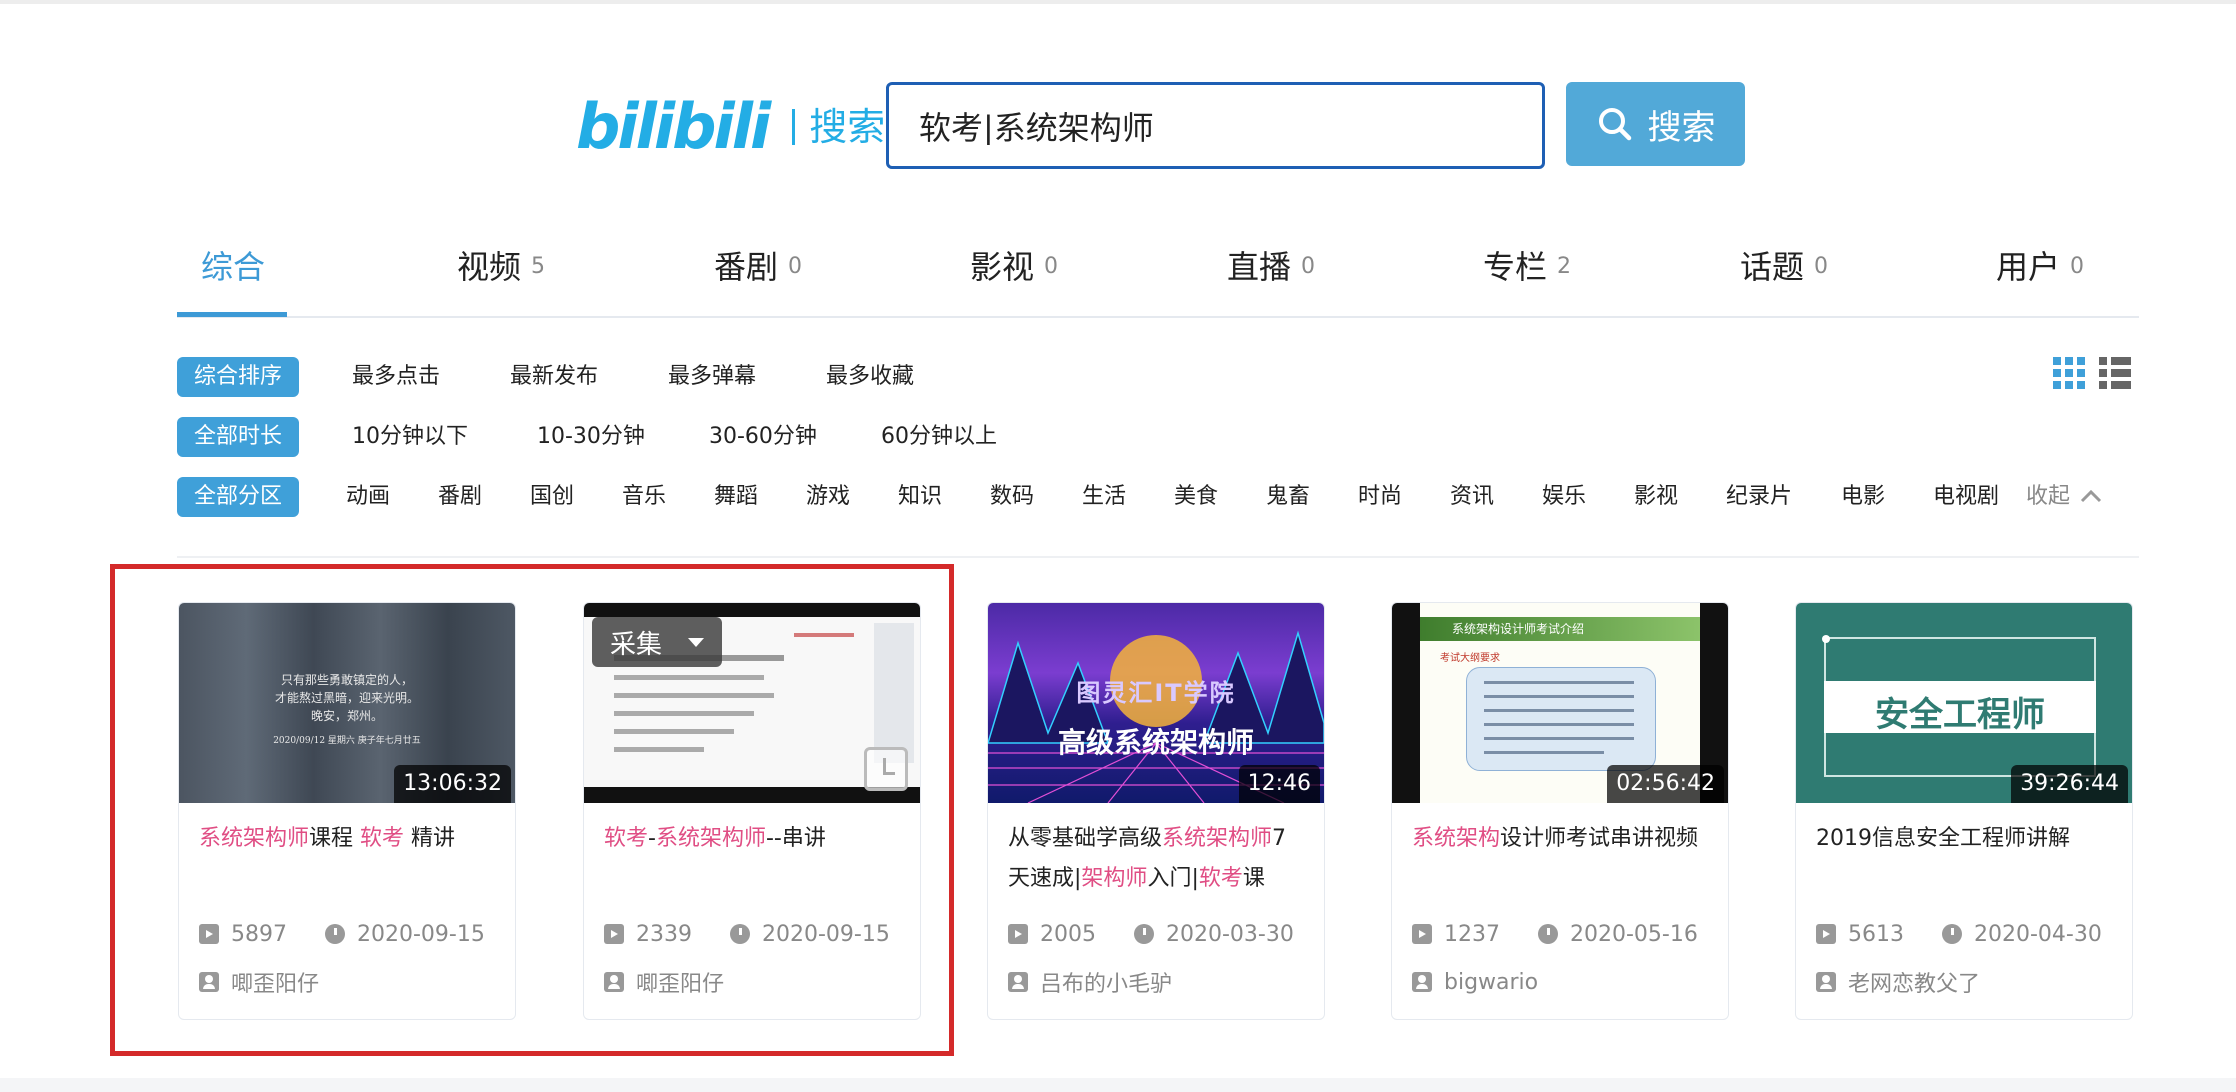 This screenshot has height=1092, width=2236. What do you see at coordinates (1472, 497) in the screenshot?
I see `zone-option: 资讯` at bounding box center [1472, 497].